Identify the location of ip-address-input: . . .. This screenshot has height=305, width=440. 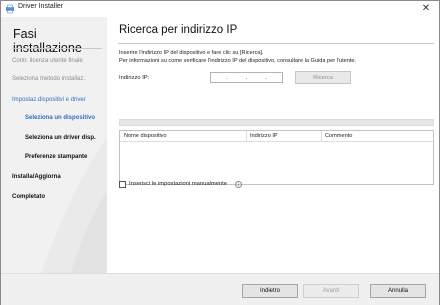
(246, 77).